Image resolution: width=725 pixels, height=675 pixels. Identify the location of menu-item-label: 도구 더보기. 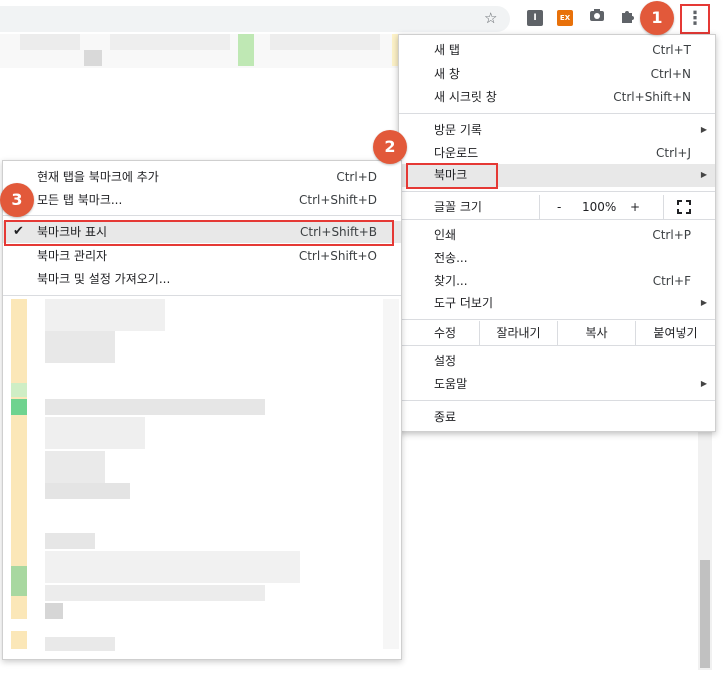
(464, 303).